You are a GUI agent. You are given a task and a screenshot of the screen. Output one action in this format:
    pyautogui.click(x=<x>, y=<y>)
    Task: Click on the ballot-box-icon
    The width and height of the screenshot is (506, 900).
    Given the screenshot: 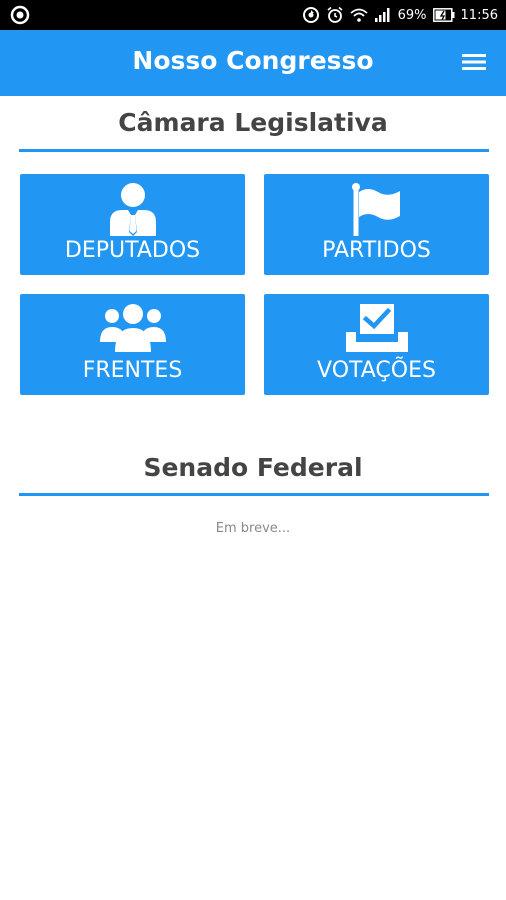 What is the action you would take?
    pyautogui.click(x=376, y=329)
    